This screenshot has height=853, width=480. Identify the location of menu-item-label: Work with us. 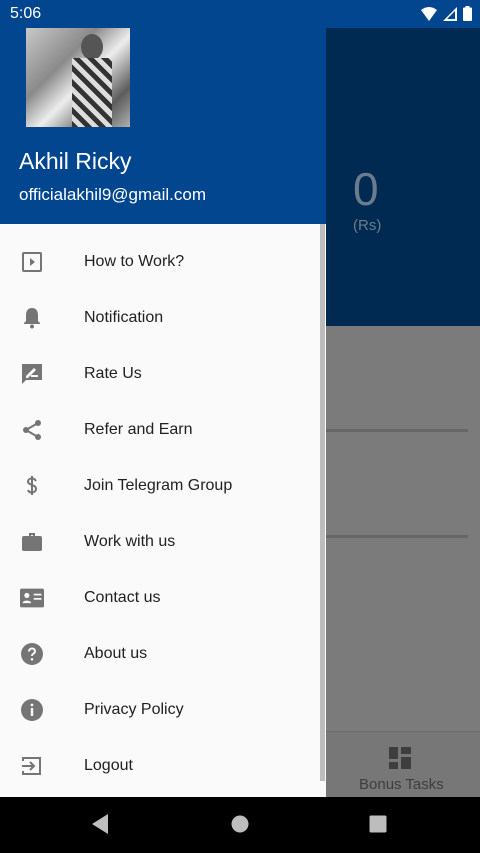
(130, 541).